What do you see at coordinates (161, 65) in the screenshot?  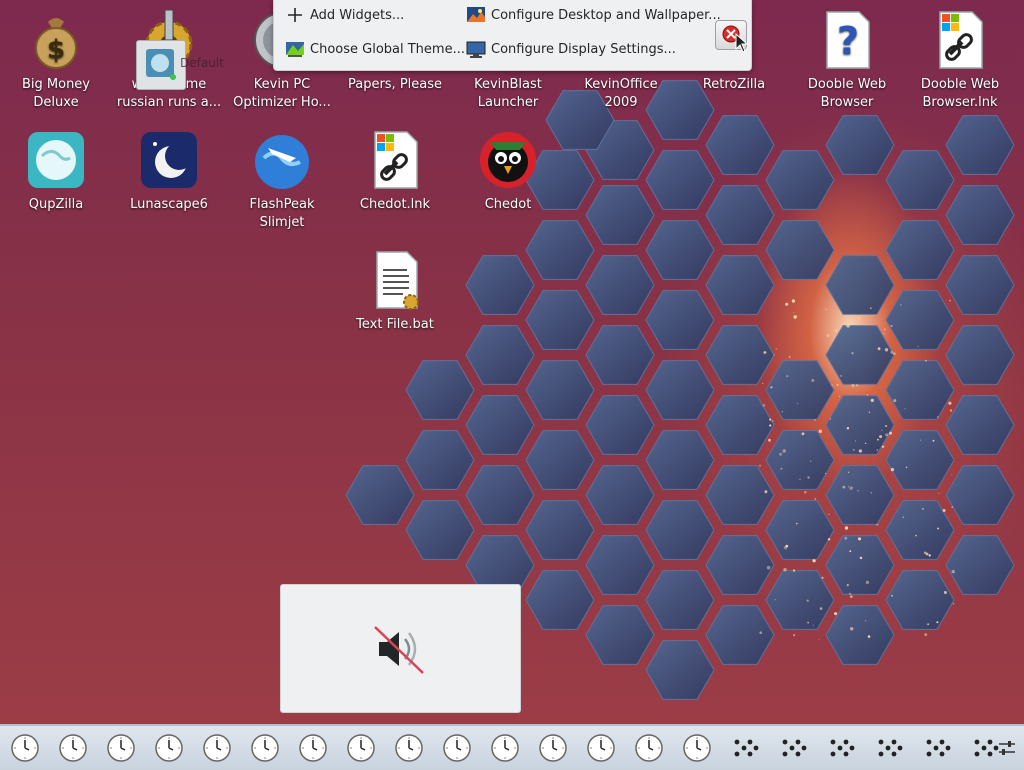 I see `applet-drag-tile` at bounding box center [161, 65].